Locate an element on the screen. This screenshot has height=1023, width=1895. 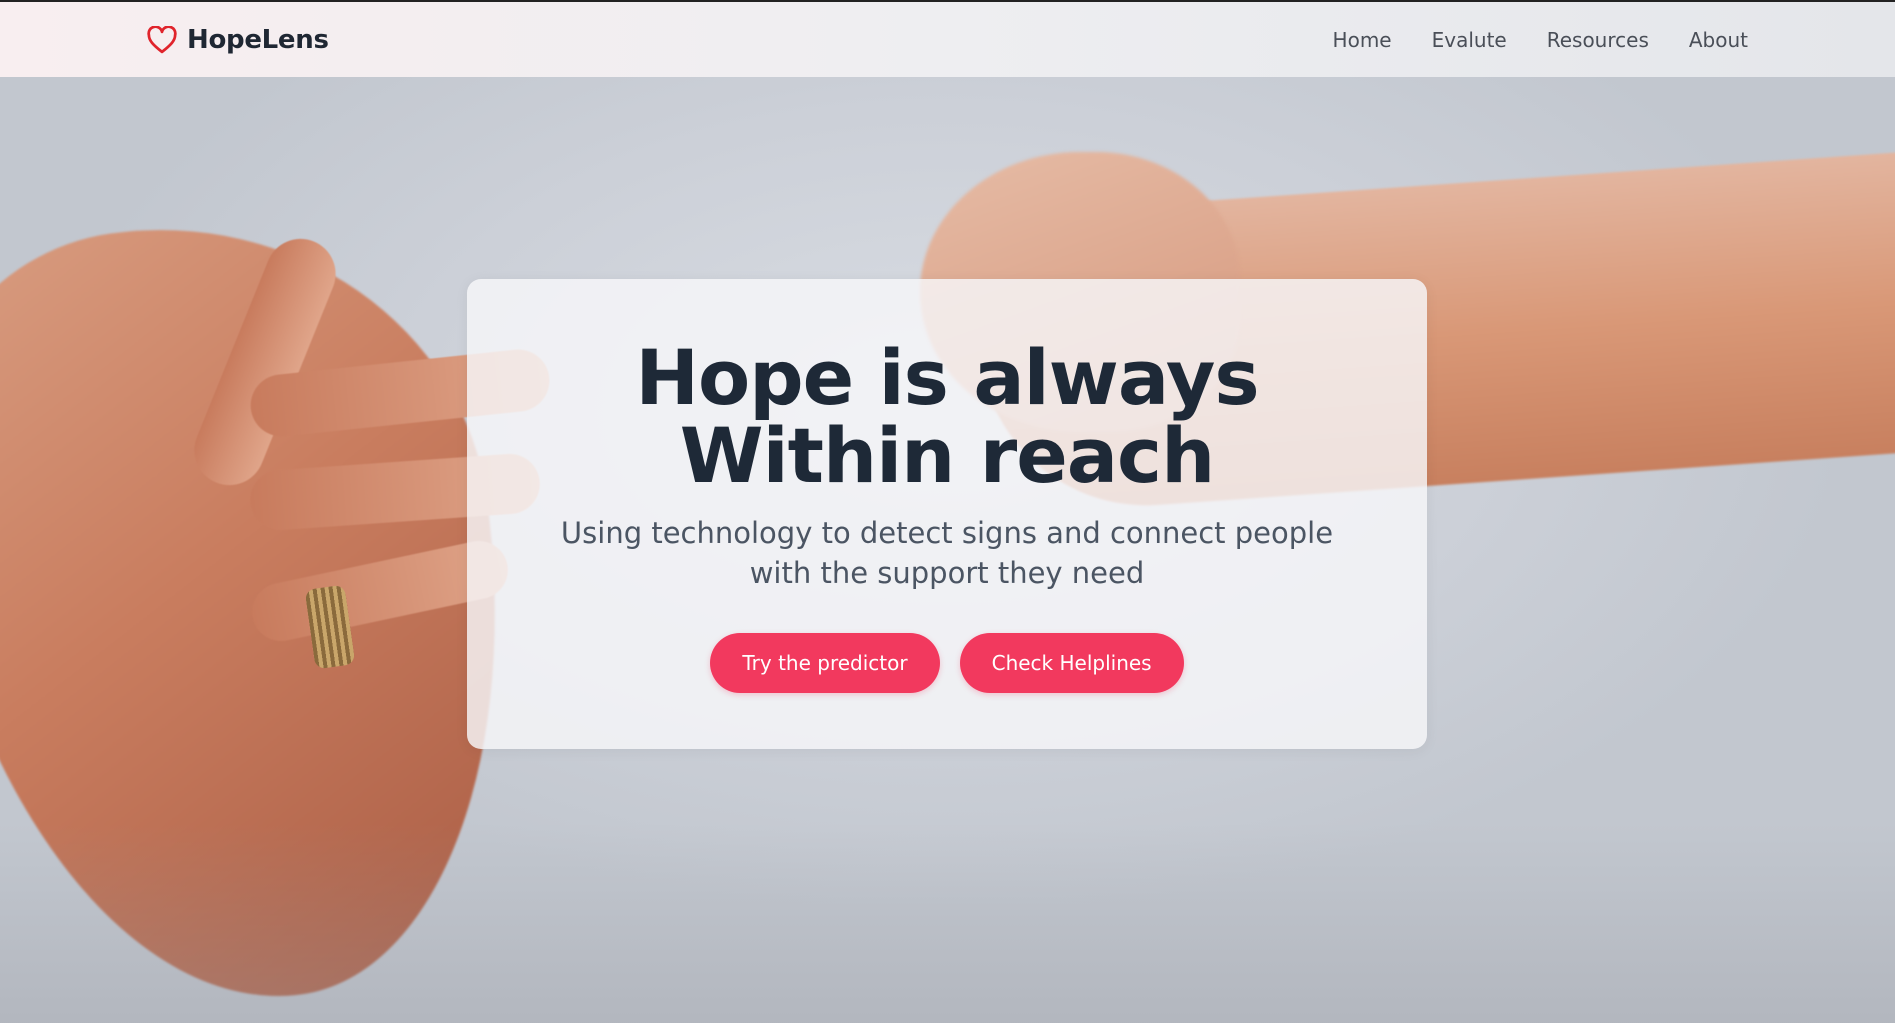
try-predictor-button: Try the predictor is located at coordinates (825, 663).